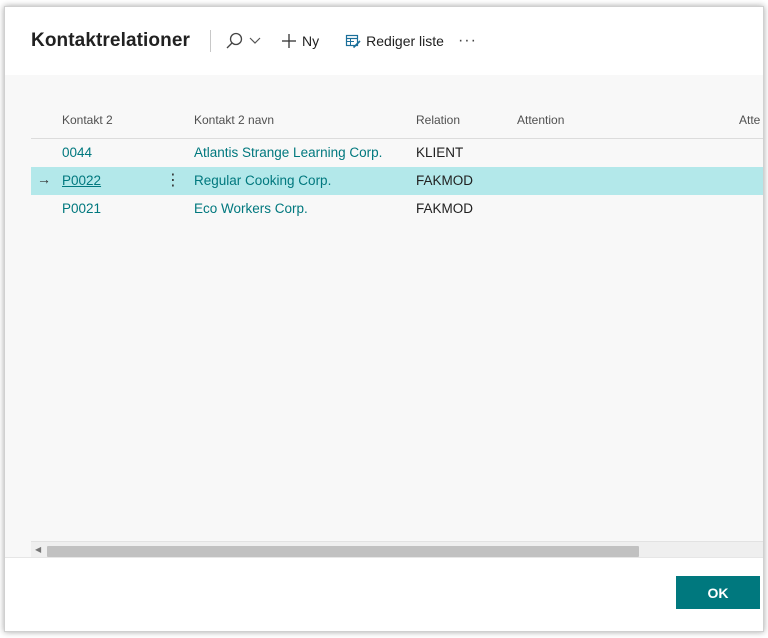 The width and height of the screenshot is (768, 638). What do you see at coordinates (77, 152) in the screenshot?
I see `kontakt2-cell: 0044` at bounding box center [77, 152].